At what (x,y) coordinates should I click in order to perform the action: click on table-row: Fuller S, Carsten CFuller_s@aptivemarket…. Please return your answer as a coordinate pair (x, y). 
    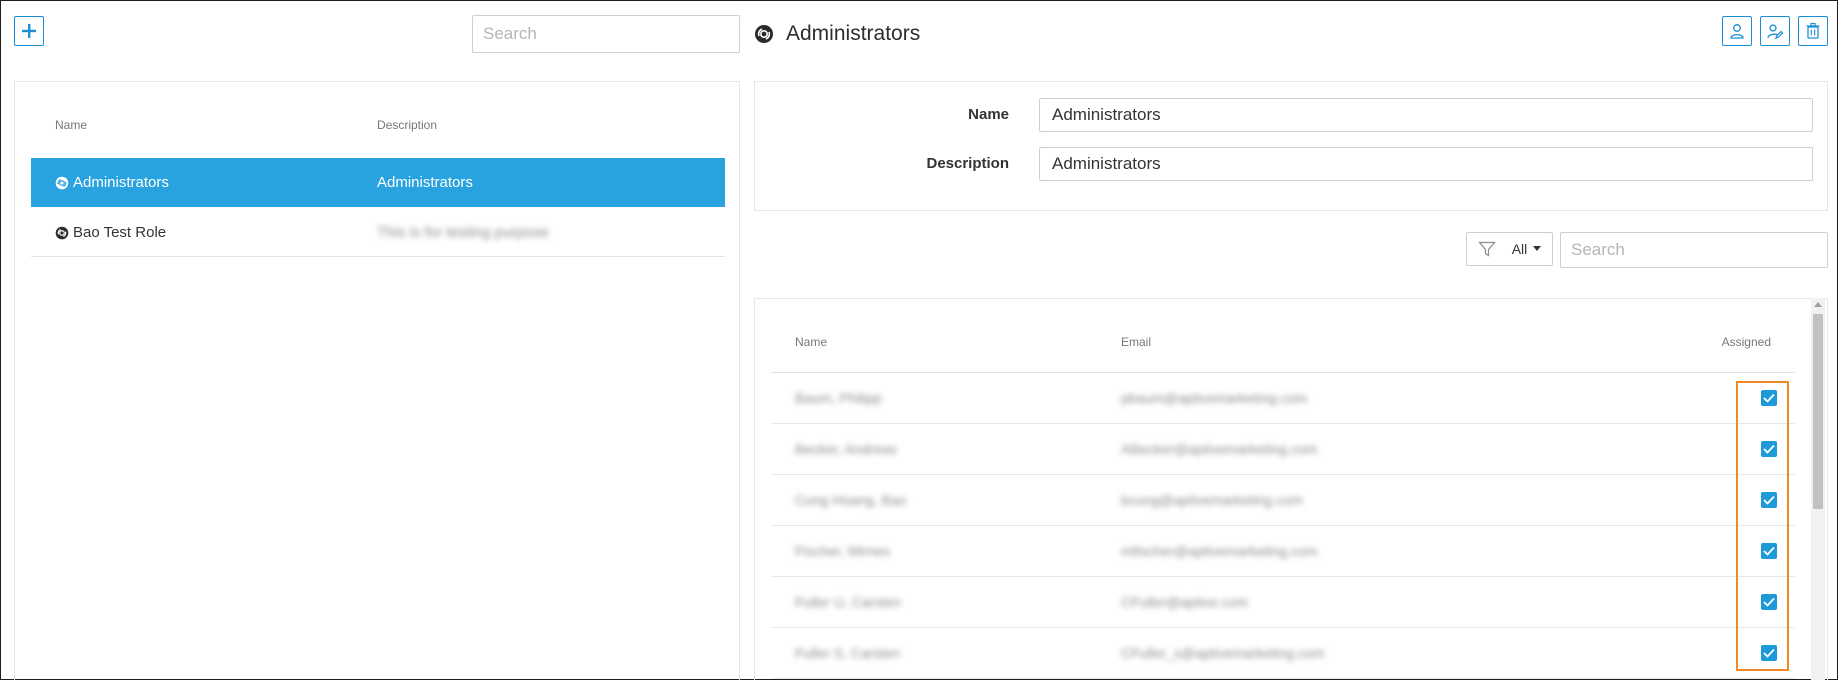
    Looking at the image, I should click on (1283, 653).